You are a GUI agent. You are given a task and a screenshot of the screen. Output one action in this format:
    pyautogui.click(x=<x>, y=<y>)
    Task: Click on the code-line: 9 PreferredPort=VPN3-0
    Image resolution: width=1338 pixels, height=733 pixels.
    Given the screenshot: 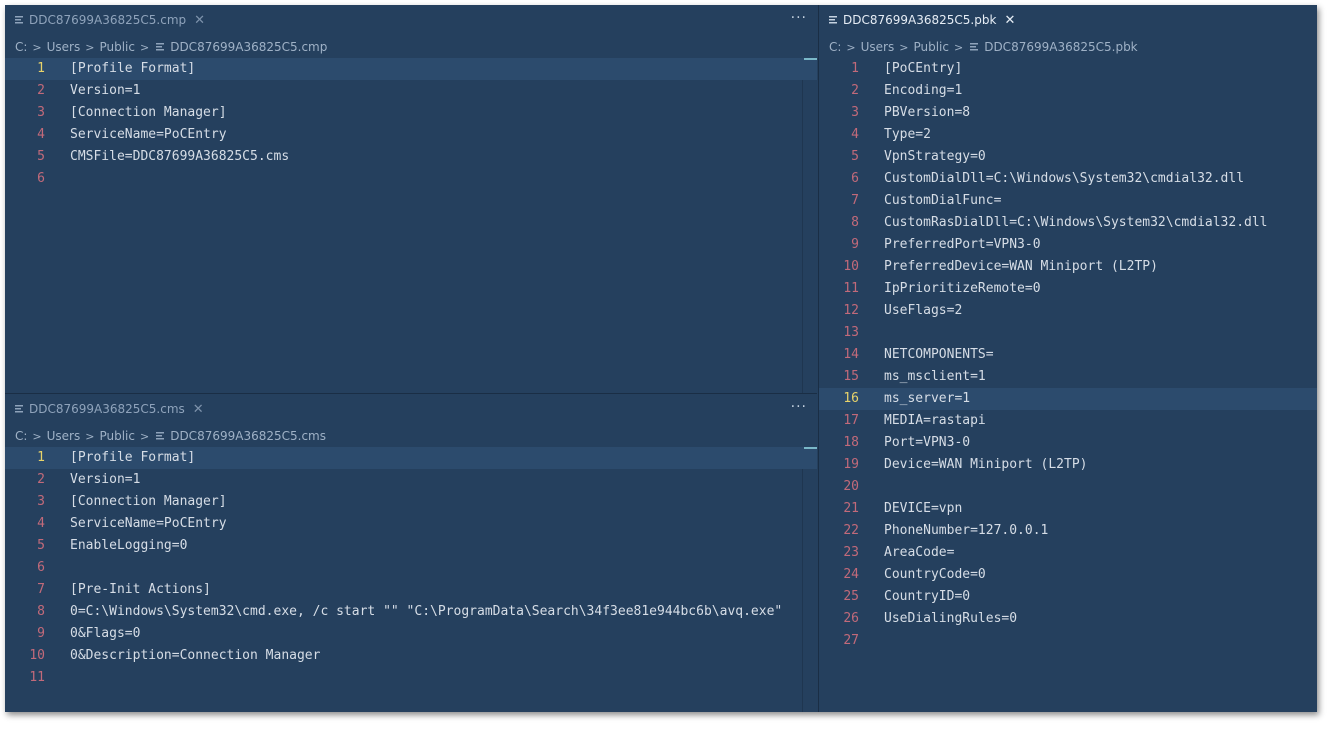 What is the action you would take?
    pyautogui.click(x=1068, y=245)
    